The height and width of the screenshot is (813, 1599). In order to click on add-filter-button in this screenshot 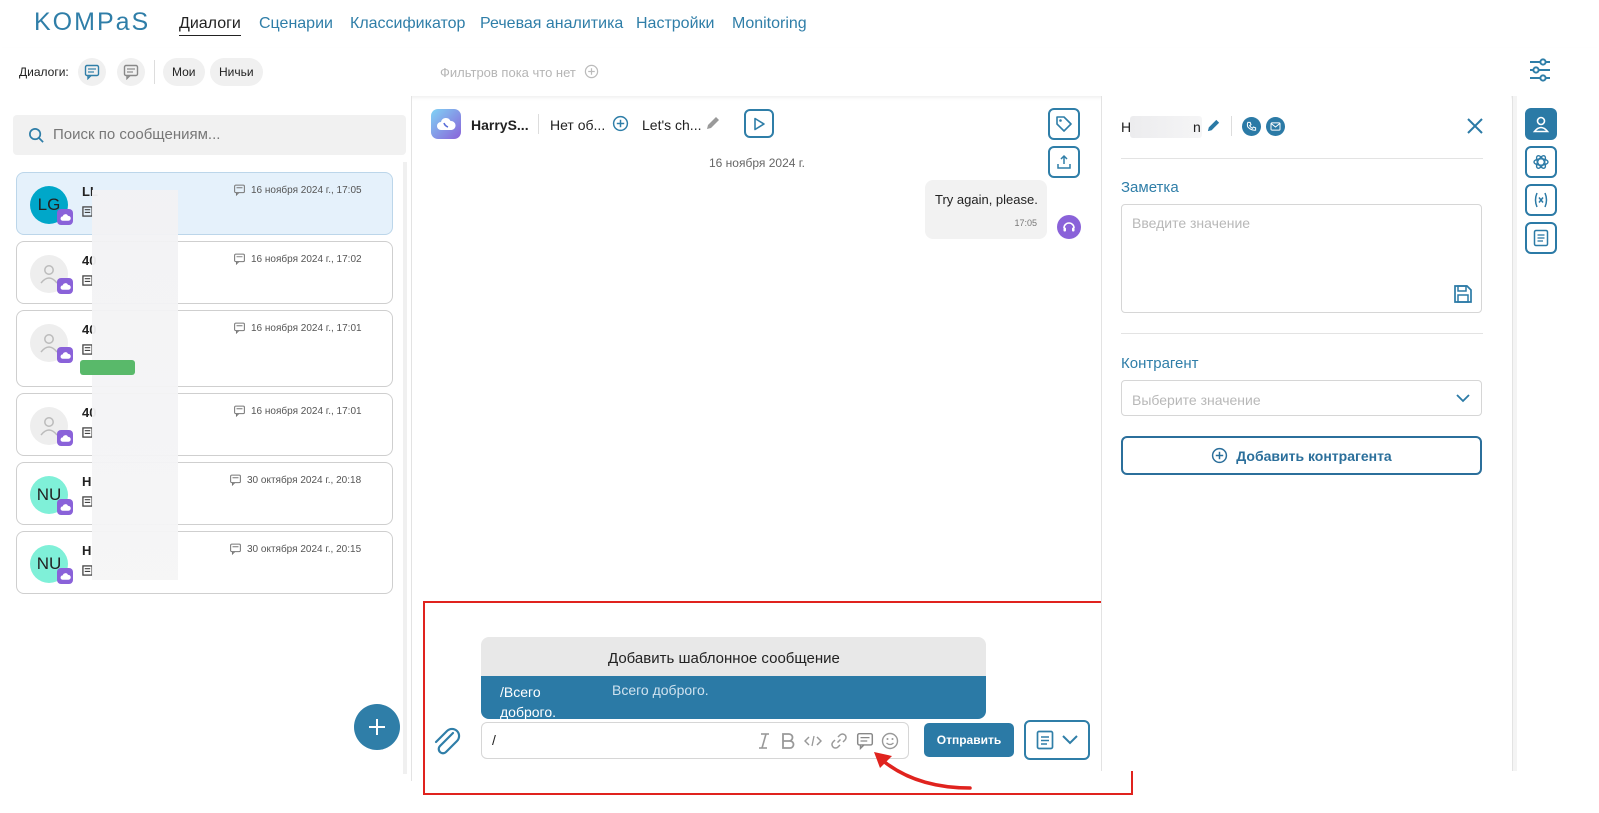, I will do `click(591, 71)`.